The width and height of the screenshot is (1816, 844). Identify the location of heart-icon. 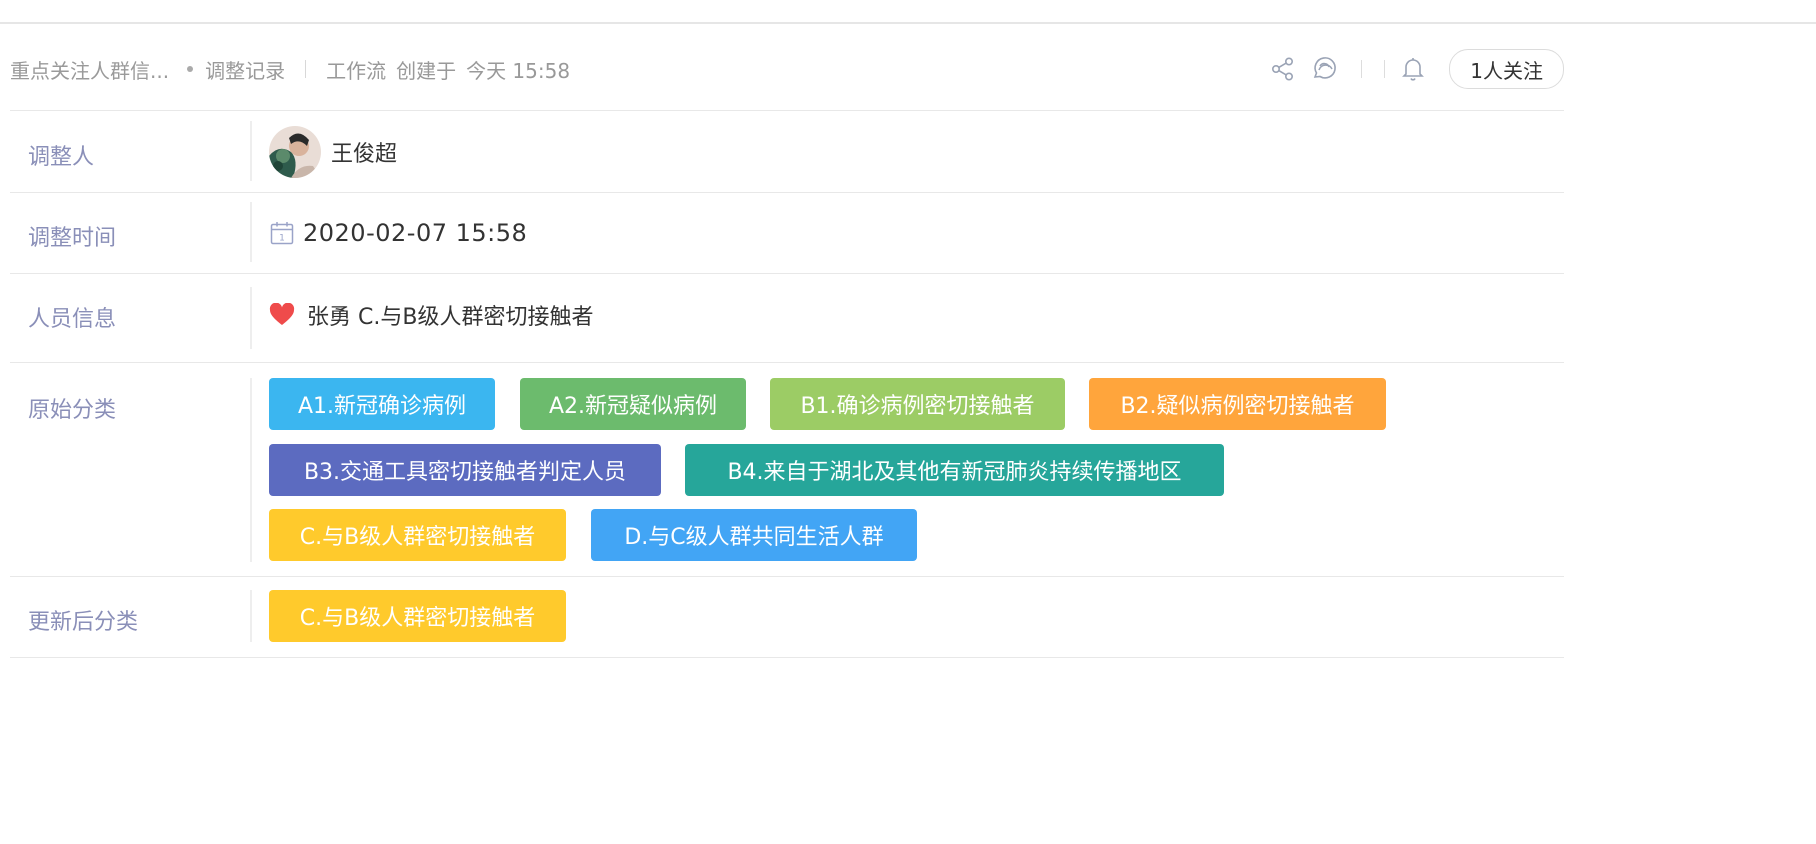
(282, 315).